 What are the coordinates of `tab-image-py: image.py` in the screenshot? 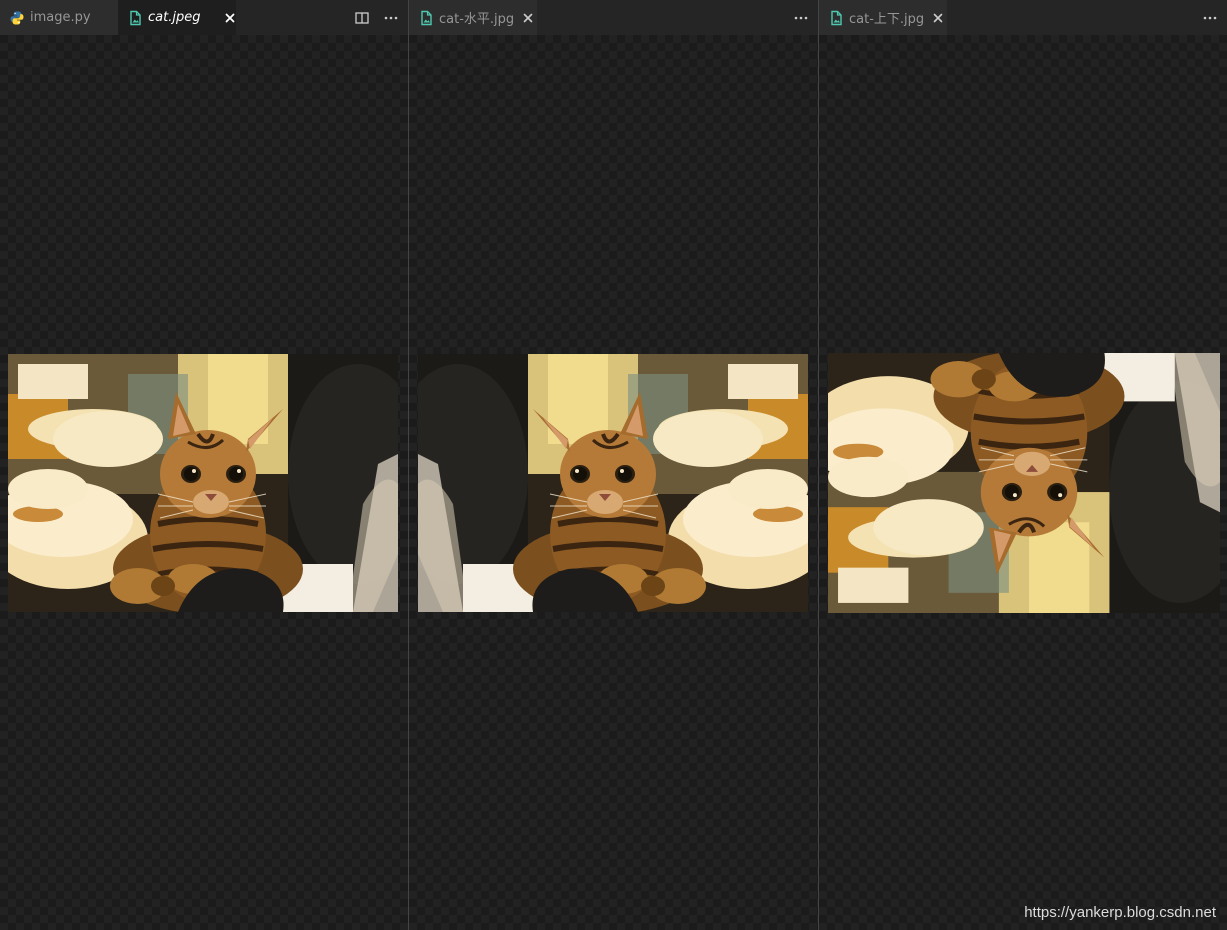 It's located at (59, 17).